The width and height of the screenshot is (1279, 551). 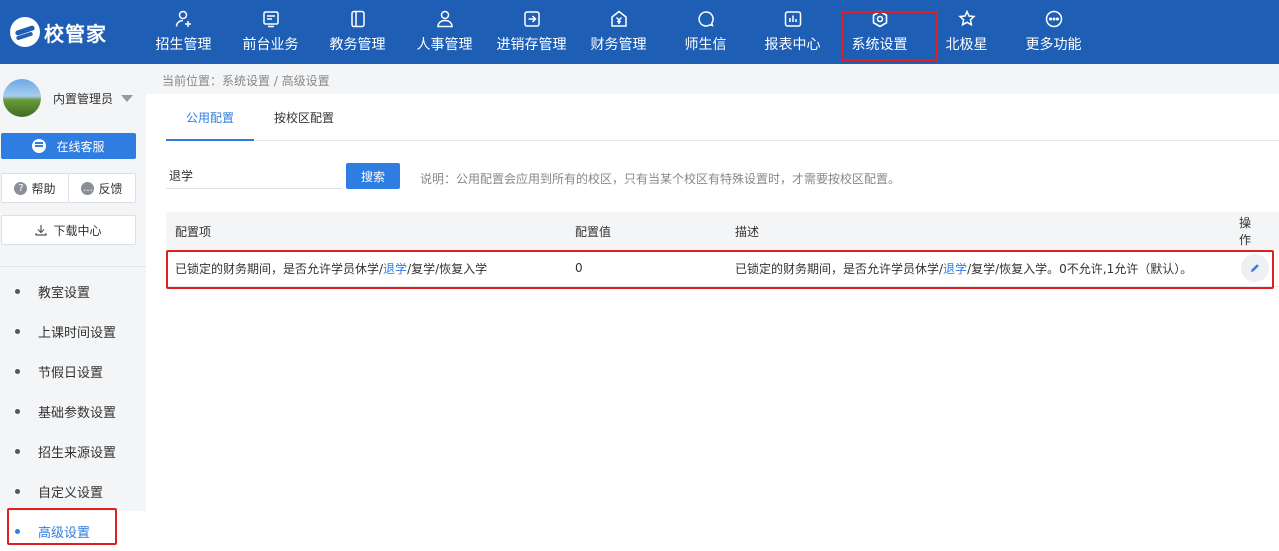 I want to click on brand-logo: 校管家, so click(x=70, y=32).